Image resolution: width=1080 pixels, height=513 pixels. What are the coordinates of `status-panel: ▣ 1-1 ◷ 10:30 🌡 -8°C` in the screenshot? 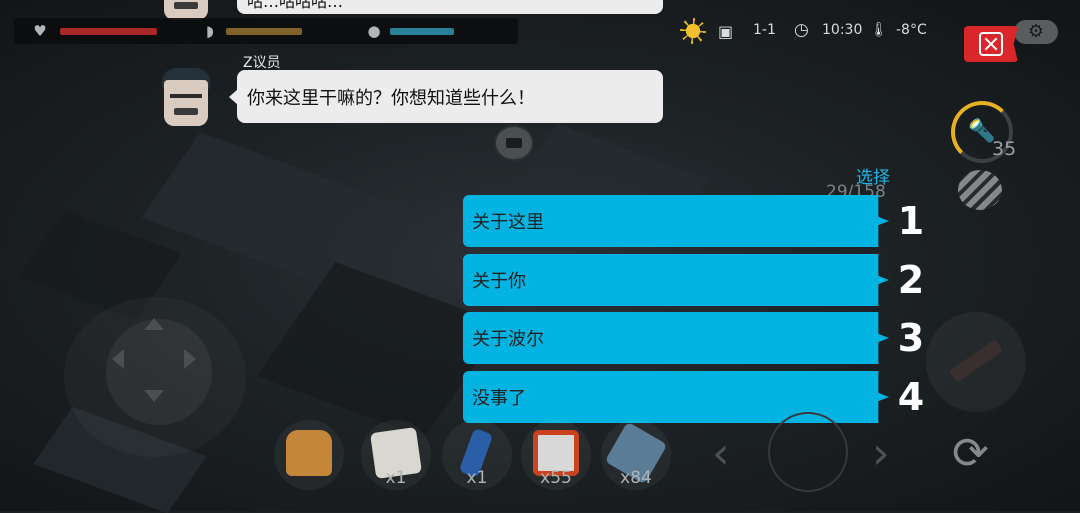 It's located at (821, 31).